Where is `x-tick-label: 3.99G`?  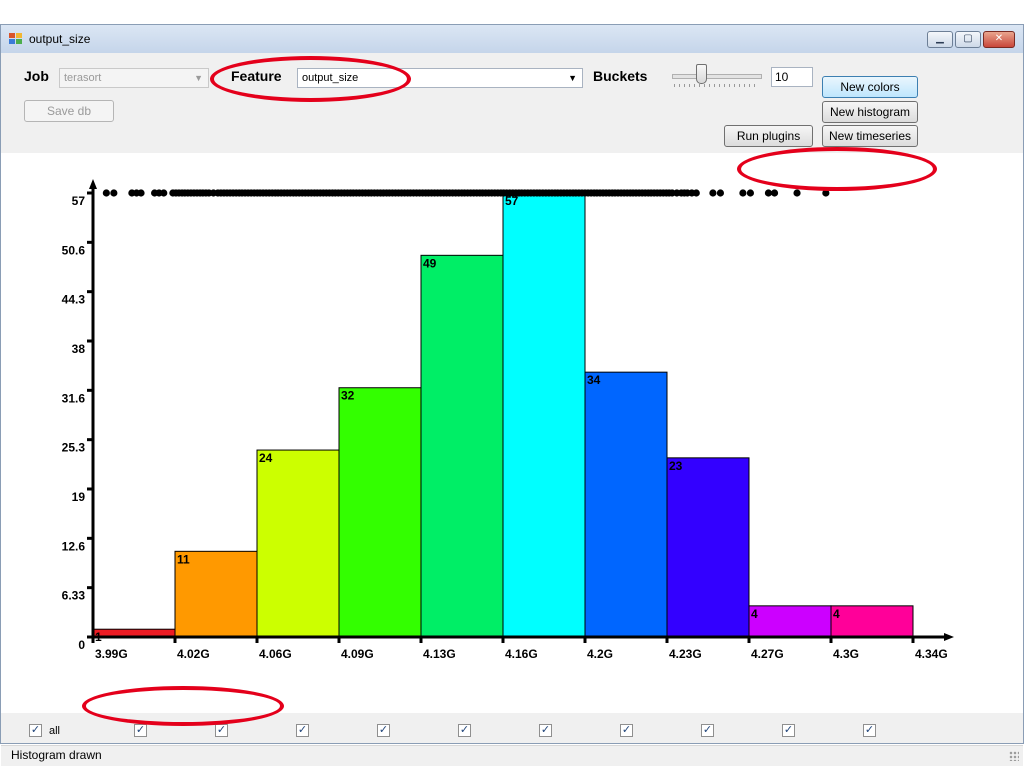 x-tick-label: 3.99G is located at coordinates (111, 654).